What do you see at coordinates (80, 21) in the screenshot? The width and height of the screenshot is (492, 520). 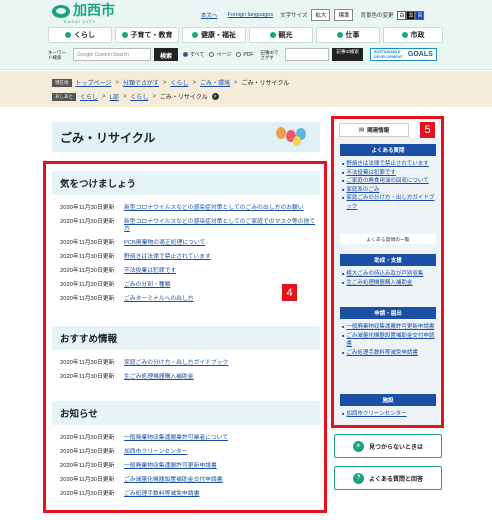 I see `logo-subtitle: KASAI CITY` at bounding box center [80, 21].